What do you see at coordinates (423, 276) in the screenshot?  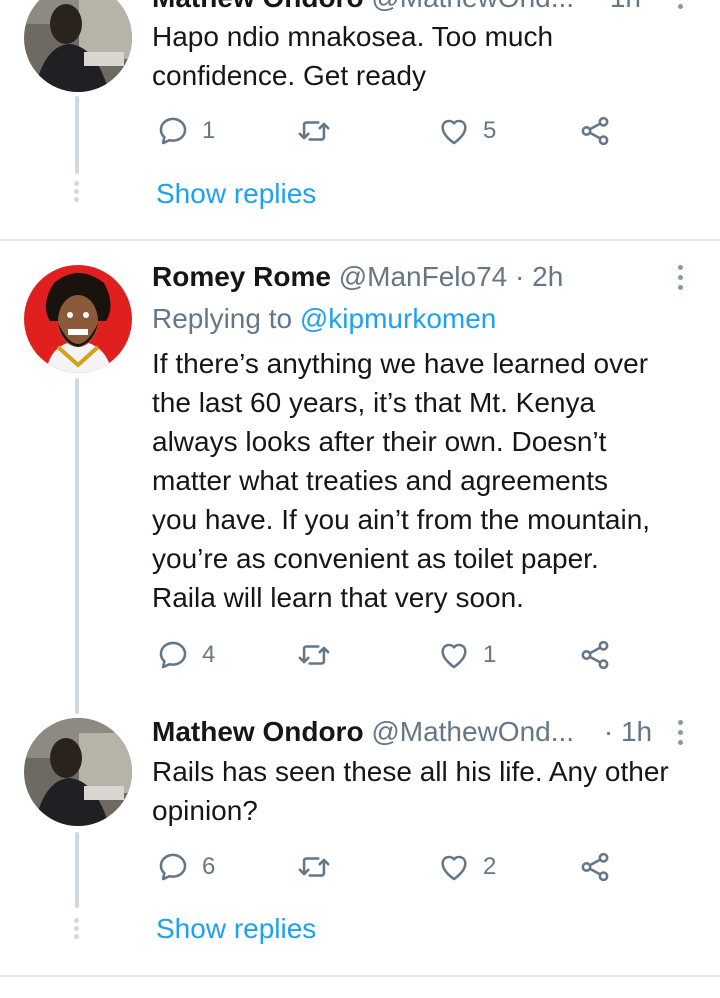 I see `user-handle: @ManFelo74` at bounding box center [423, 276].